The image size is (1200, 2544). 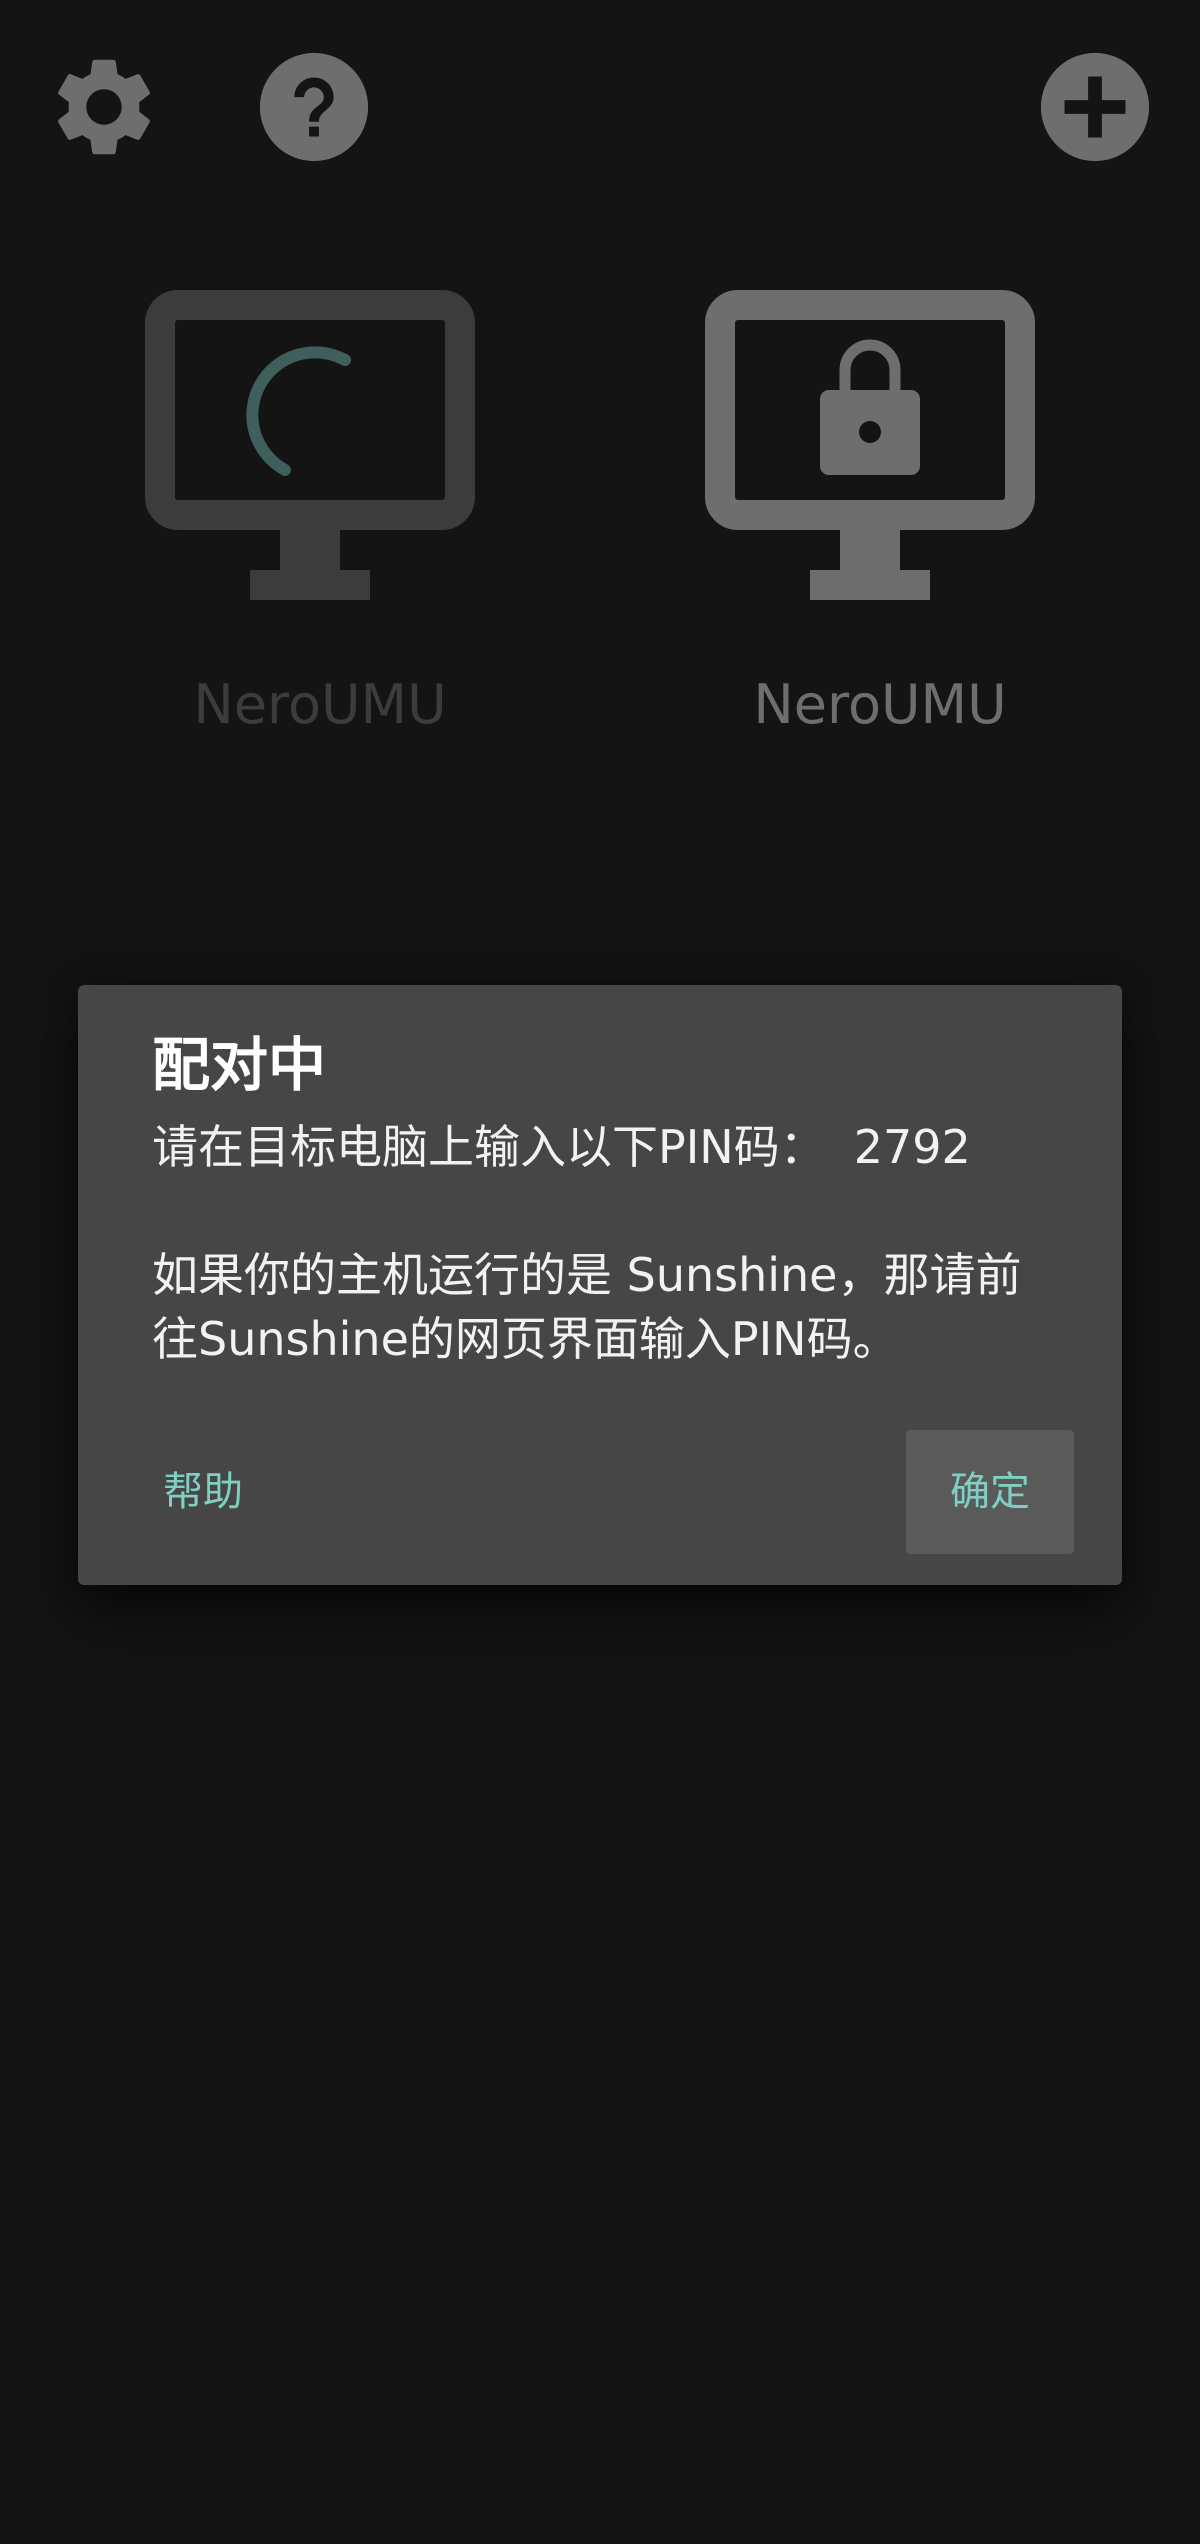 What do you see at coordinates (990, 1492) in the screenshot?
I see `ok-button: 确定` at bounding box center [990, 1492].